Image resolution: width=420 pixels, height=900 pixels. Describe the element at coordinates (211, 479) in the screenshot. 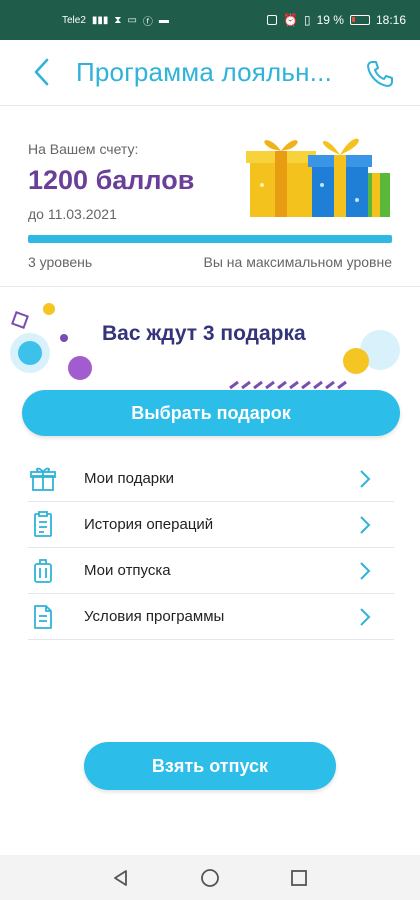

I see `menu-item-my-gifts: Мои подарки` at that location.